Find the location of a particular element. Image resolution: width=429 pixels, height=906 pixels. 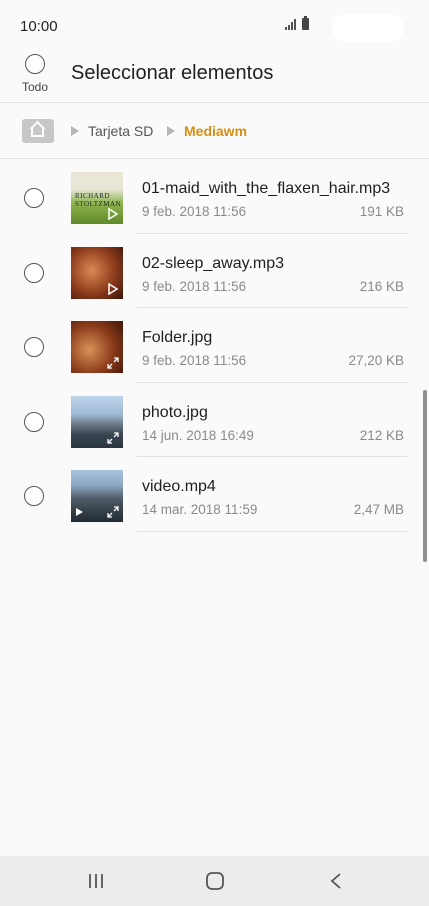

file-size: 216 KB is located at coordinates (381, 286).